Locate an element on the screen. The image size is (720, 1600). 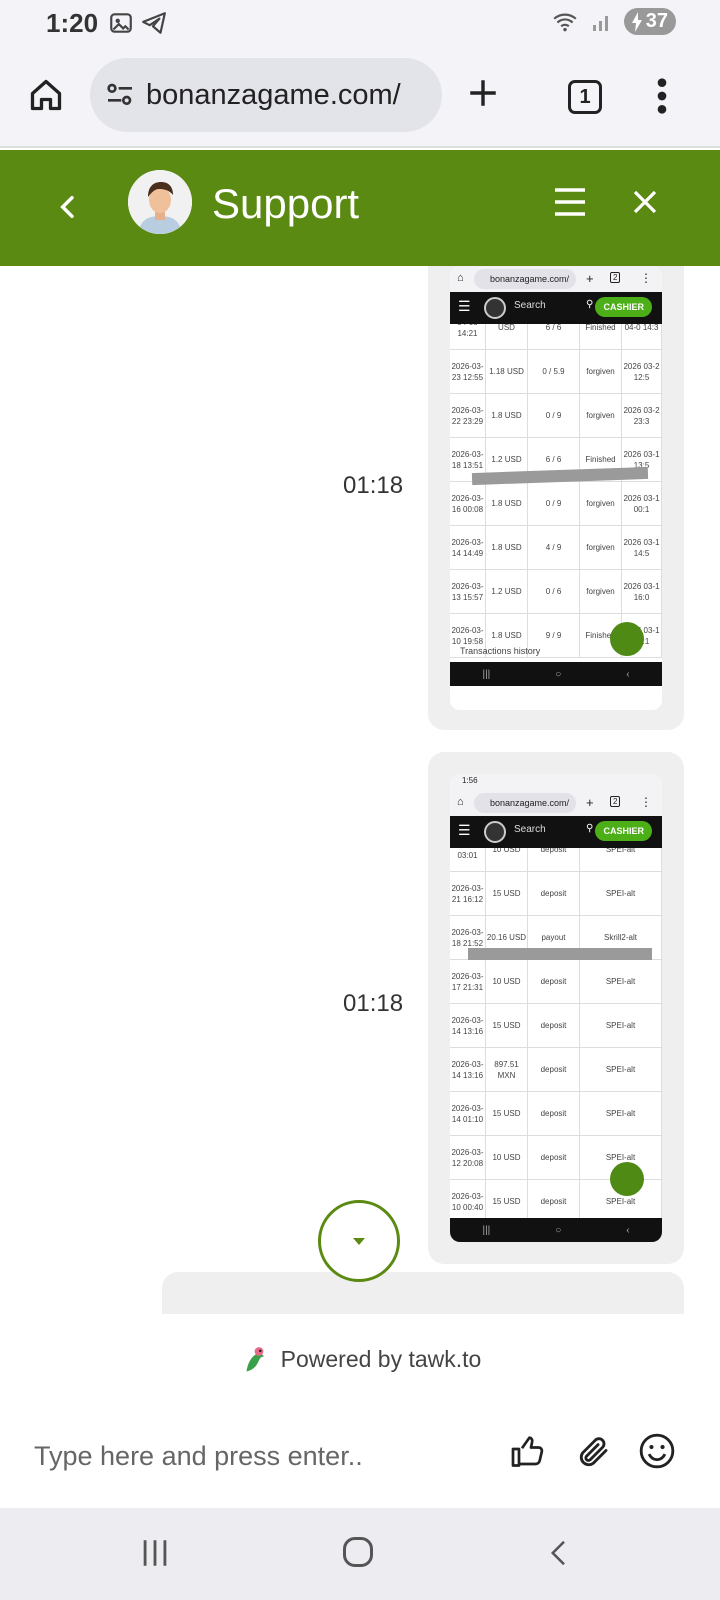
cell-score: 0 / 6 is located at coordinates (554, 591).